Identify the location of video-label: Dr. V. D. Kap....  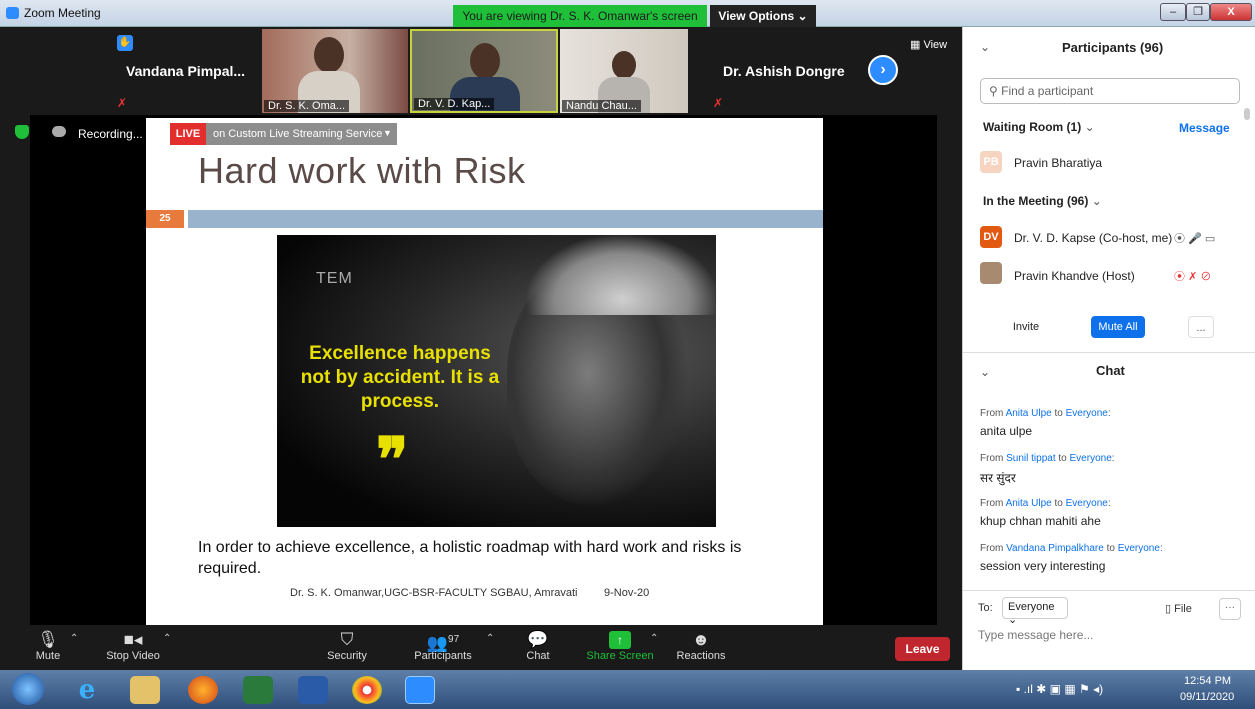
(454, 104).